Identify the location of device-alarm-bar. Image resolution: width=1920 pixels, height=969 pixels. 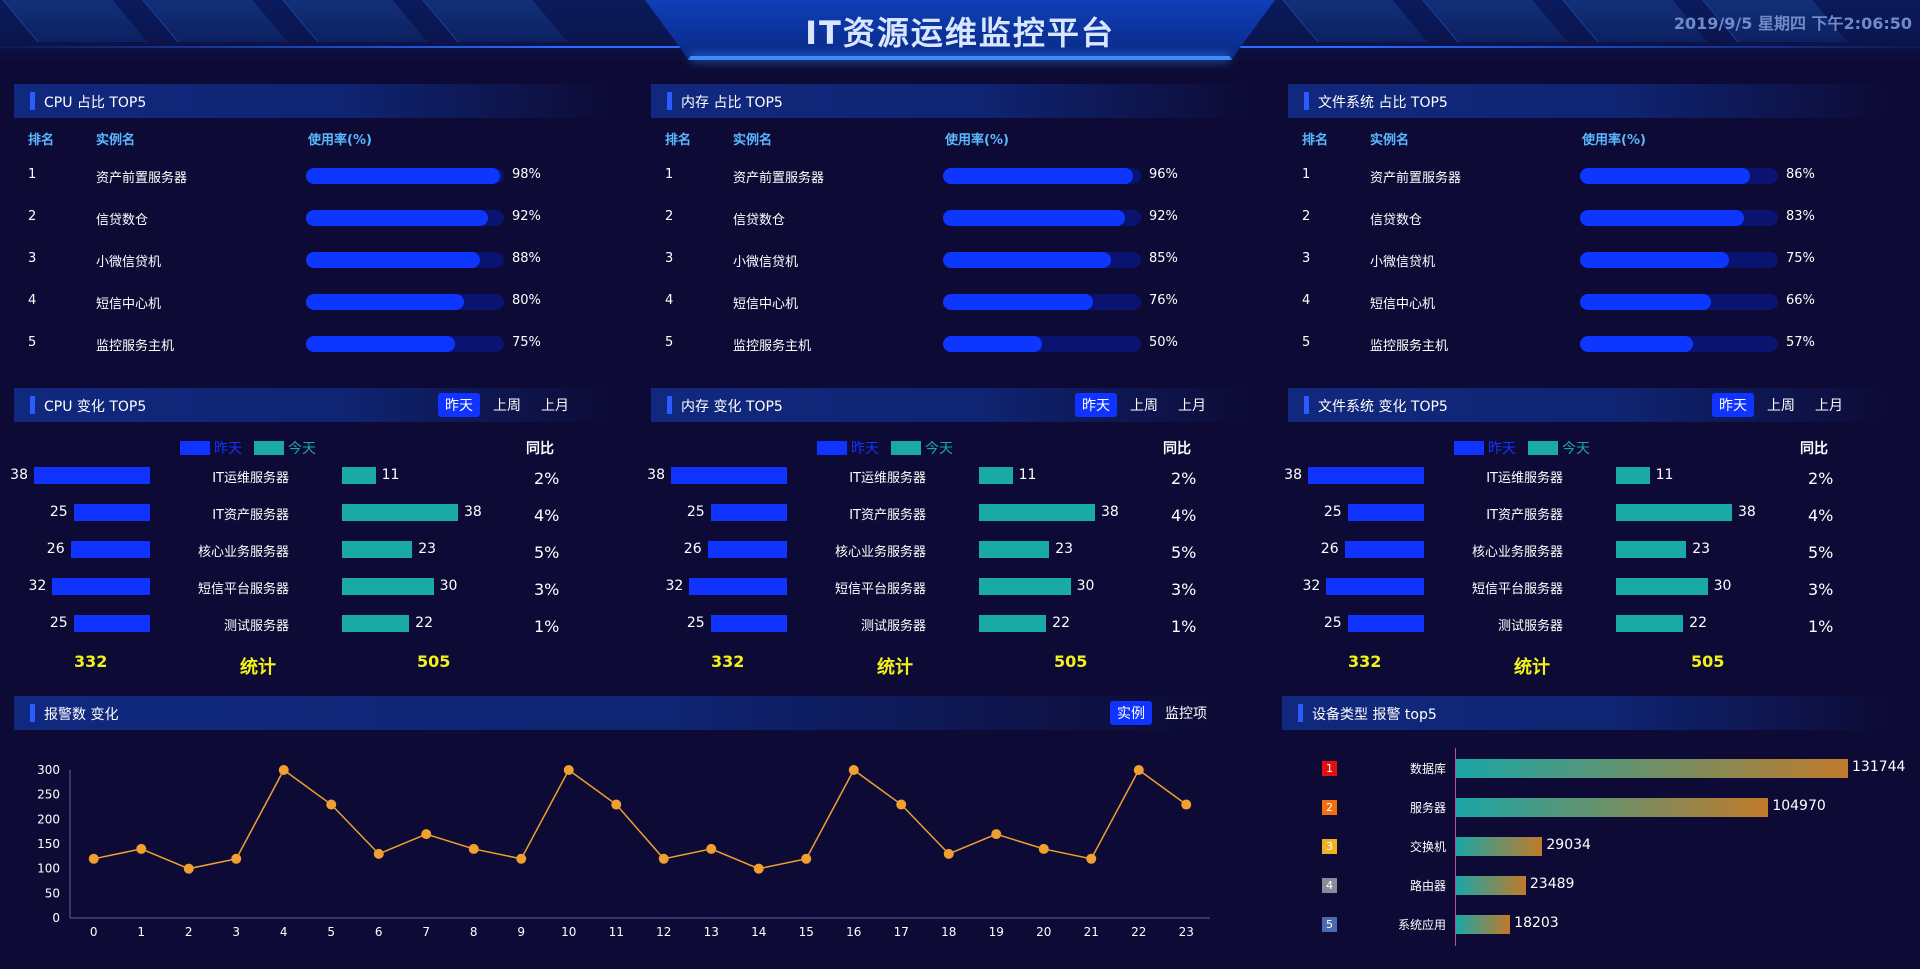
(1499, 846).